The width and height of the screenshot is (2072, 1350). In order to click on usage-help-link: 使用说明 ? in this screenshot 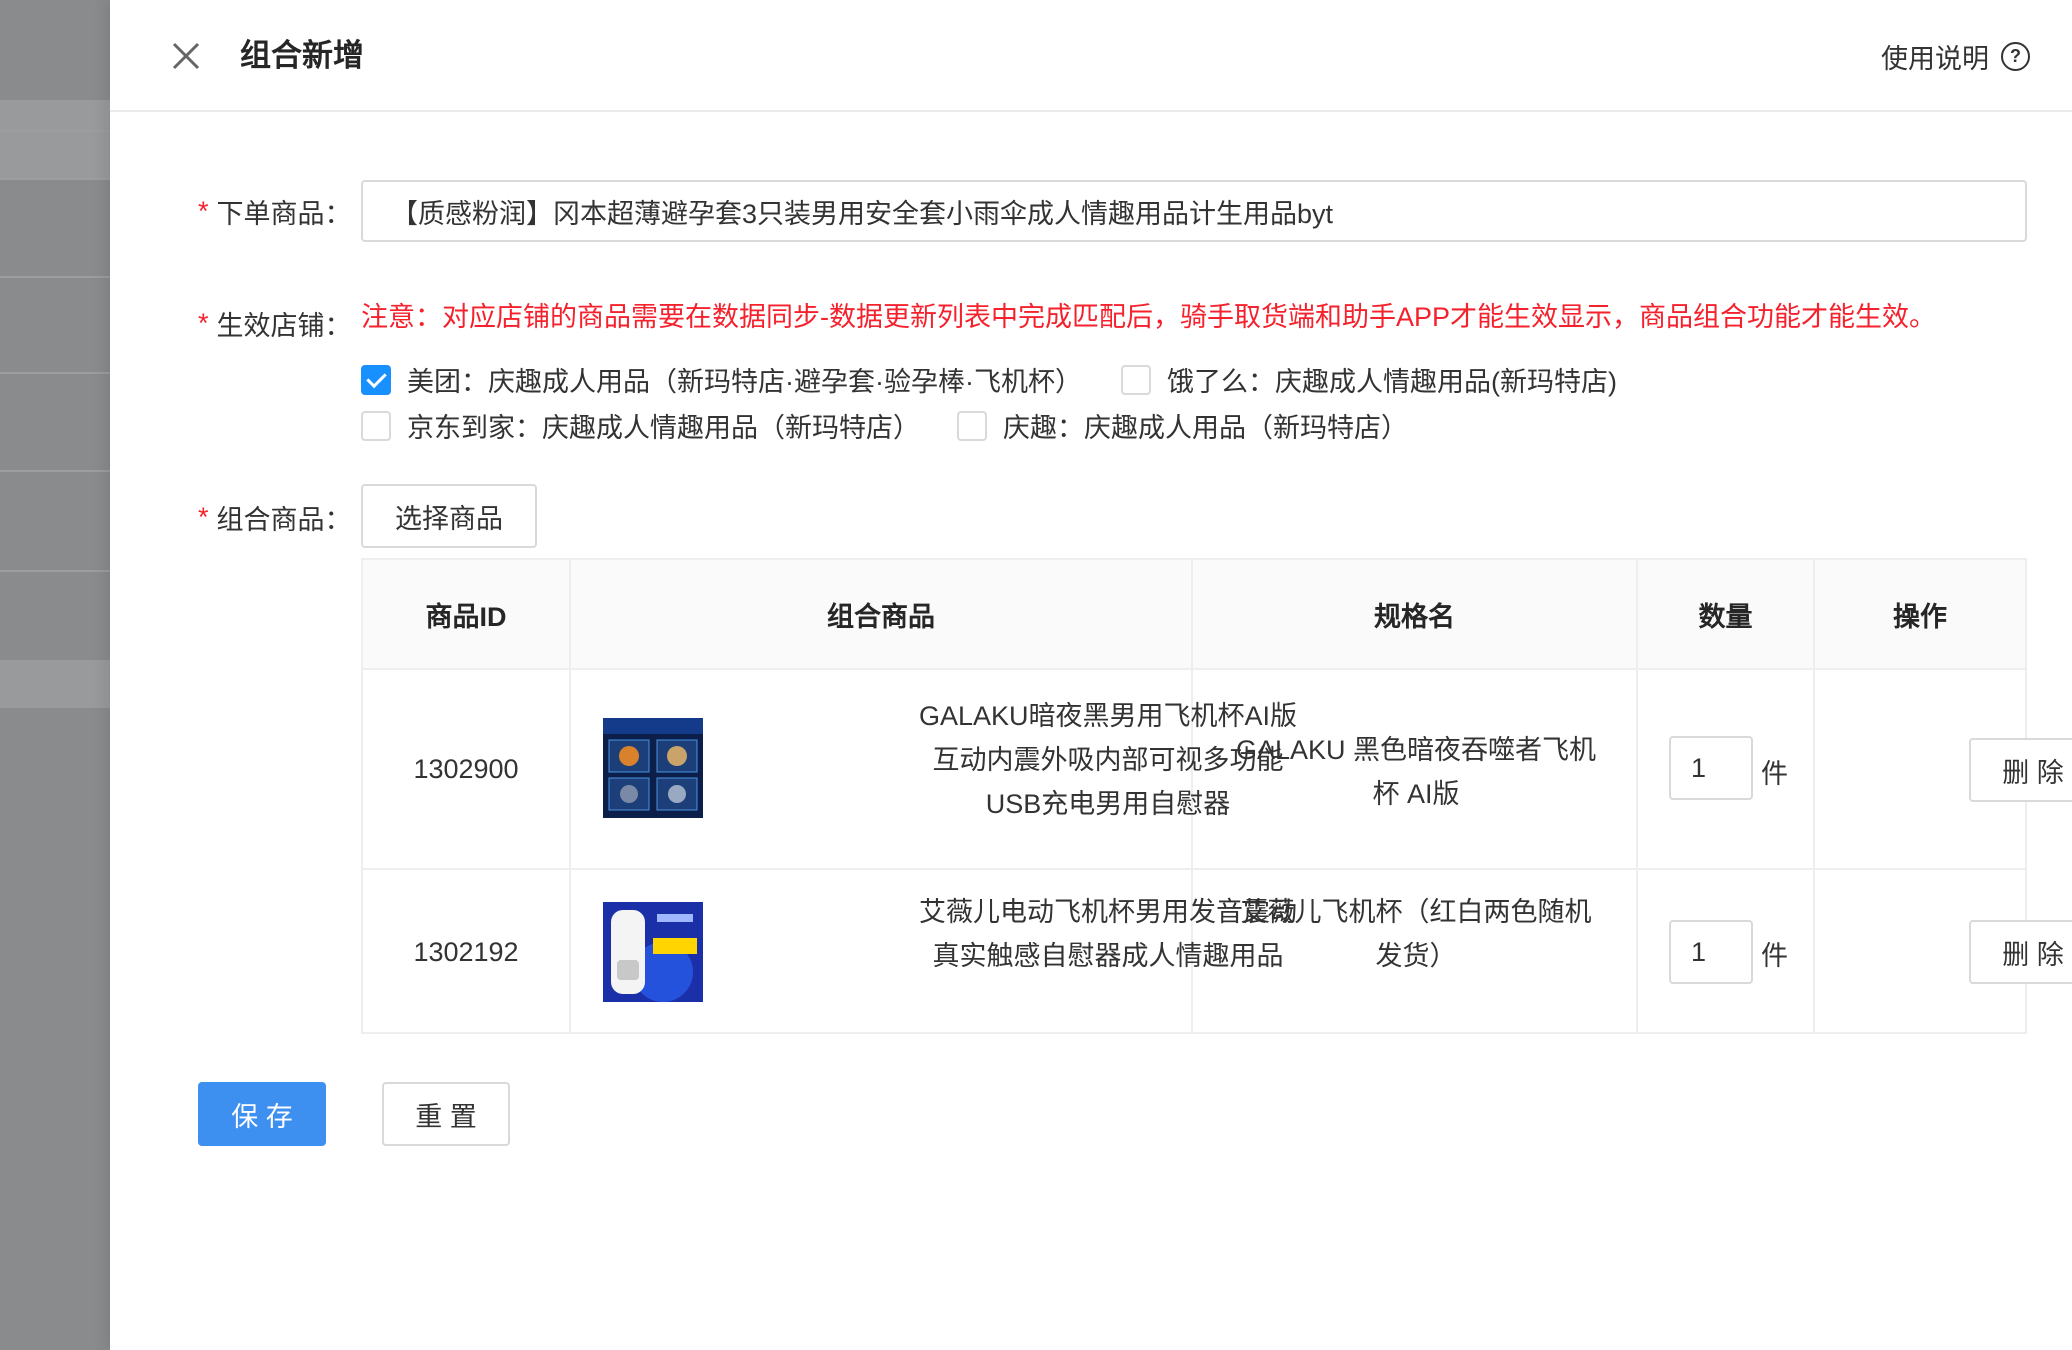, I will do `click(1955, 56)`.